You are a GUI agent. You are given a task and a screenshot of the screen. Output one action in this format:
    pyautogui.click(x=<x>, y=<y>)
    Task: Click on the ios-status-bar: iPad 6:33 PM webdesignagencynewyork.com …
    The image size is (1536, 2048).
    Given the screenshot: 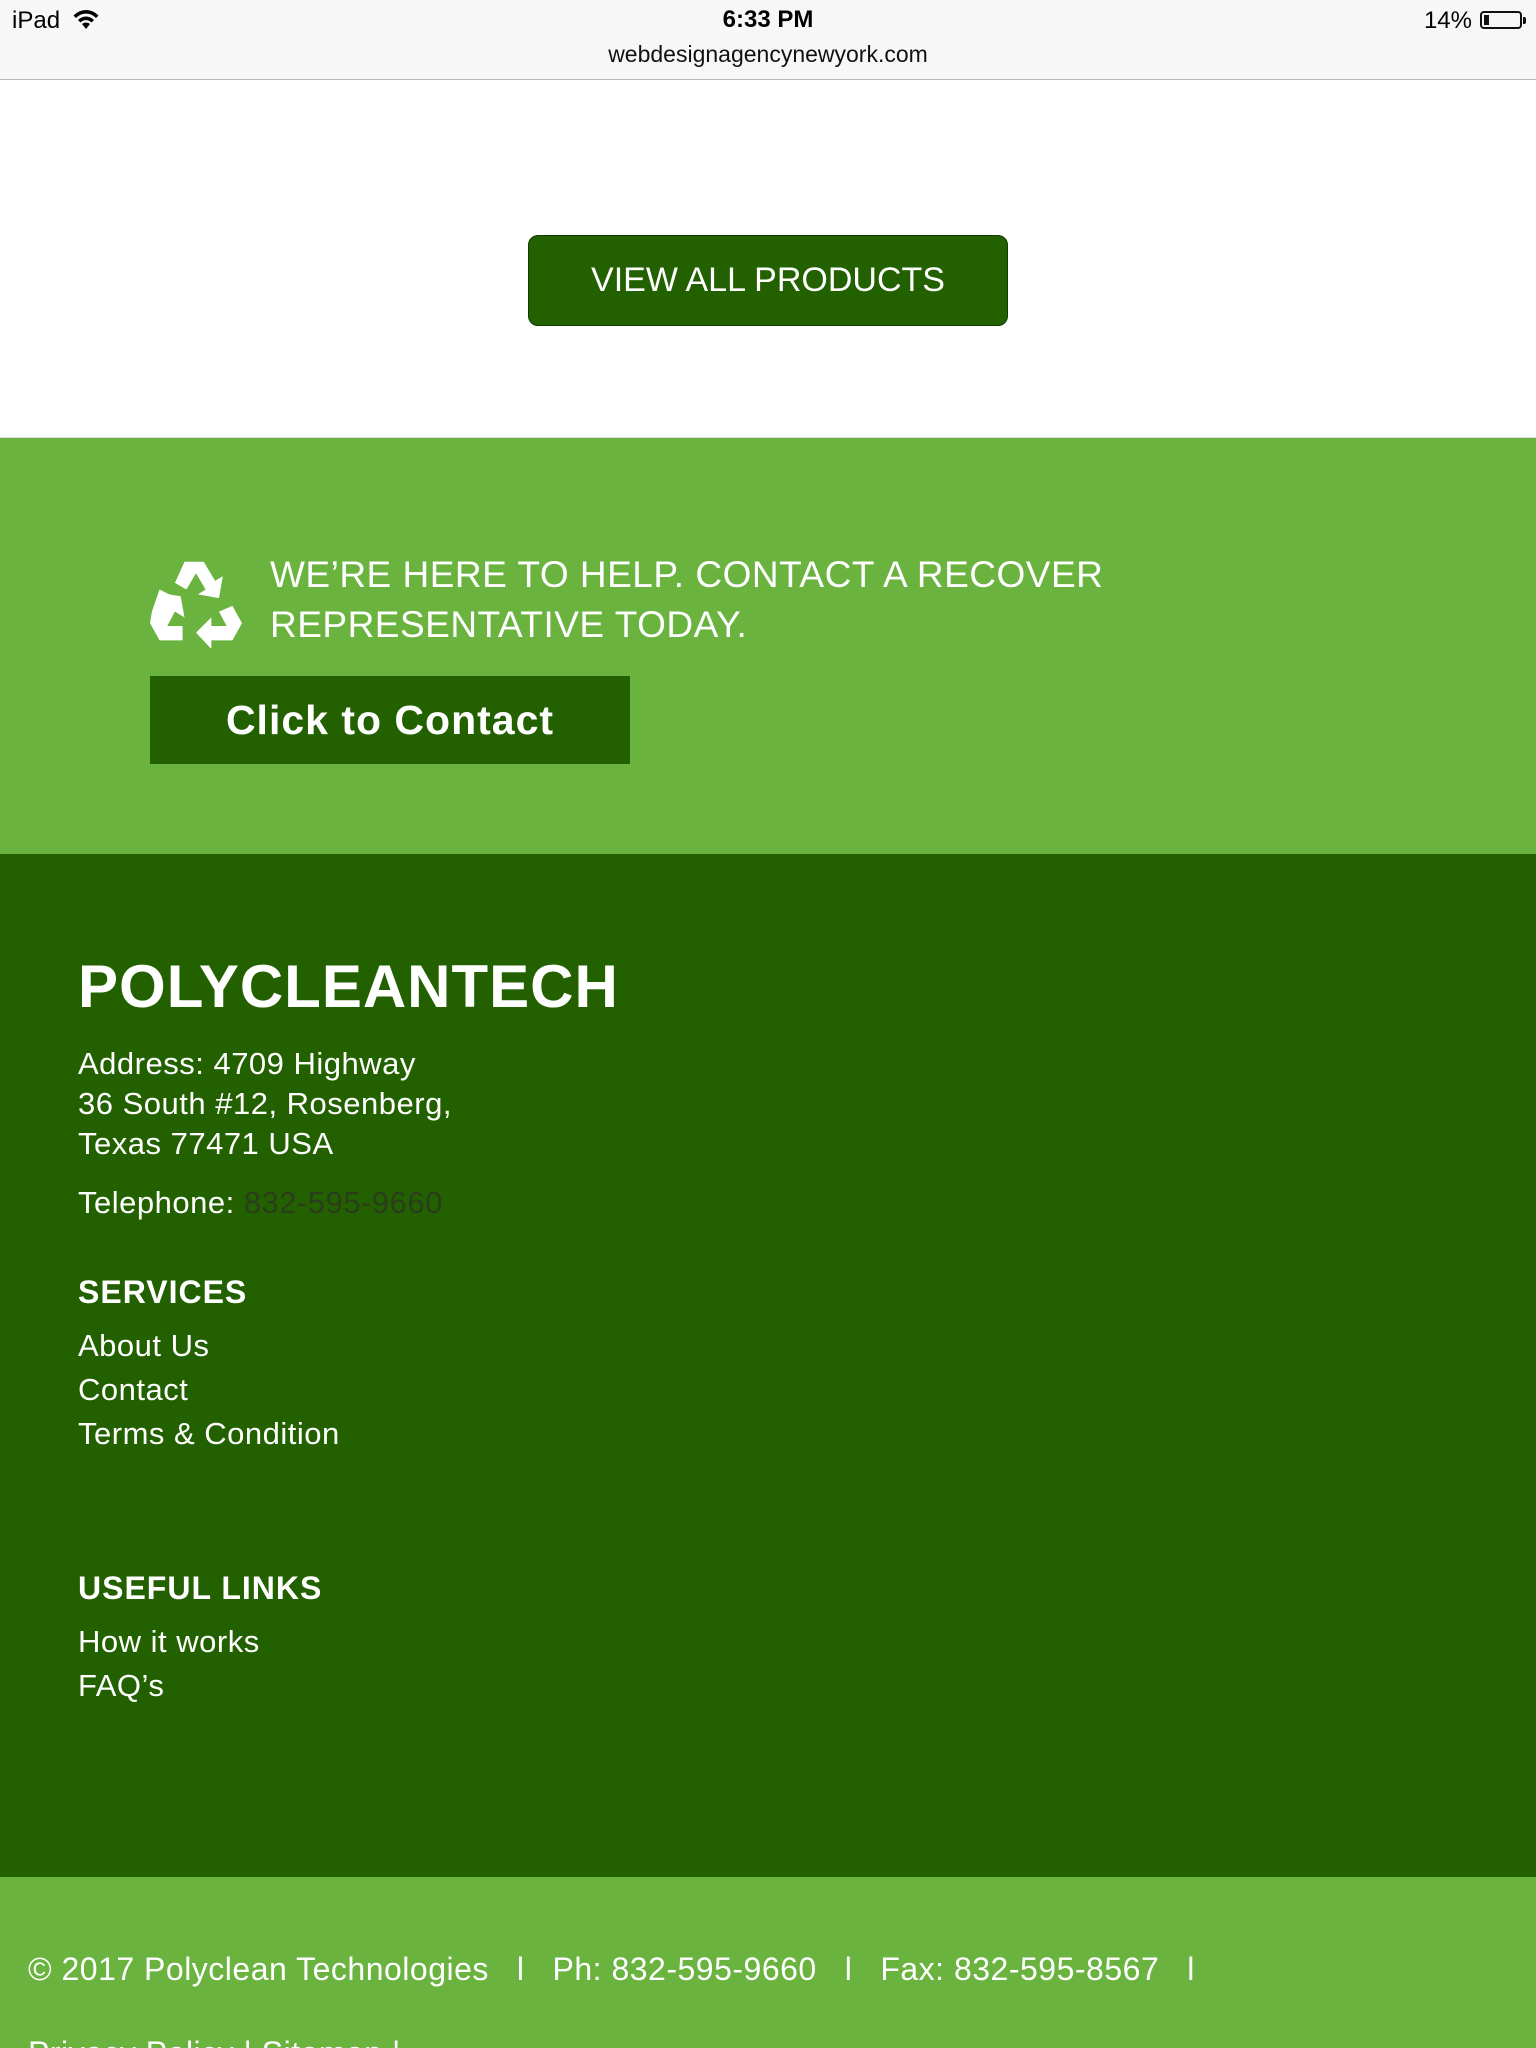 What is the action you would take?
    pyautogui.click(x=768, y=40)
    